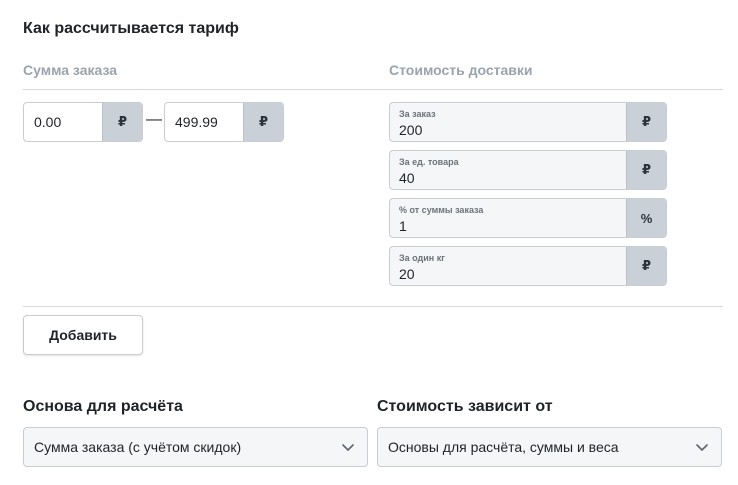 Image resolution: width=738 pixels, height=485 pixels. What do you see at coordinates (403, 226) in the screenshot?
I see `cost-percent-value: 1` at bounding box center [403, 226].